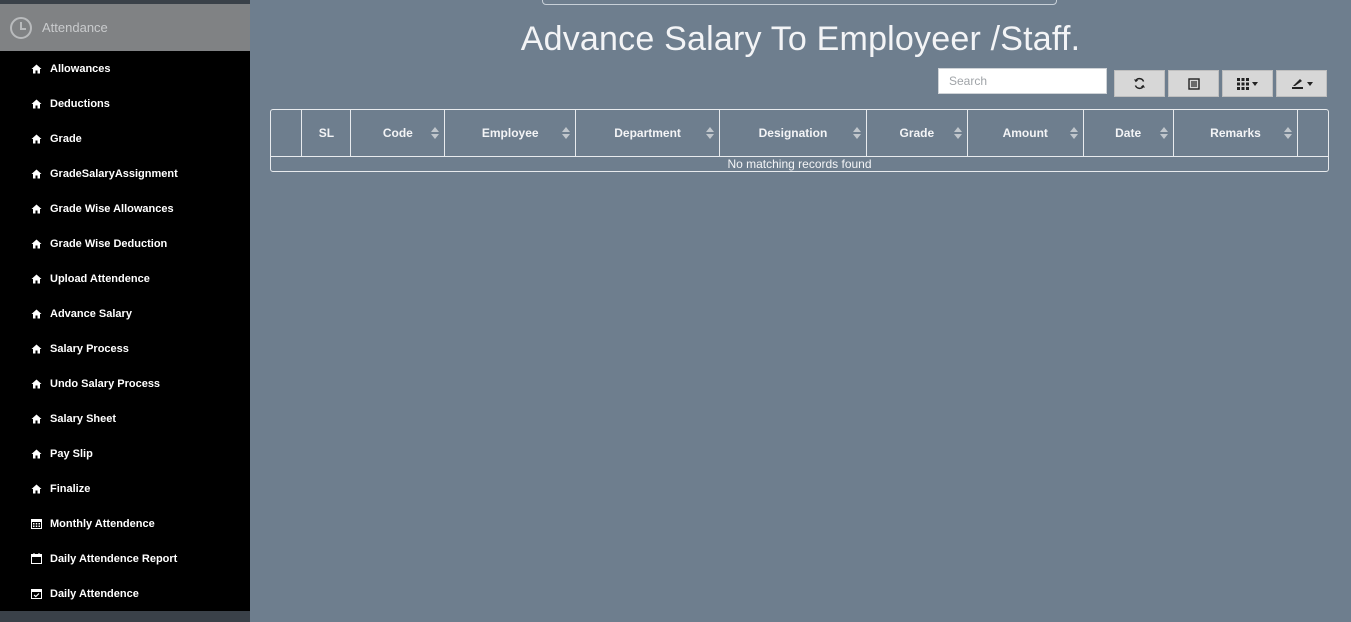  Describe the element at coordinates (125, 488) in the screenshot. I see `sidebar-item-finalize: Finalize` at that location.